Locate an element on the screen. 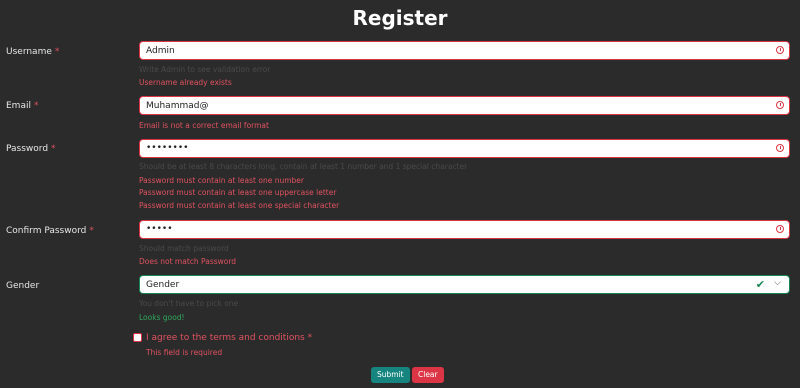 Image resolution: width=800 pixels, height=388 pixels. email-error: Email is not a correct email format is located at coordinates (204, 125).